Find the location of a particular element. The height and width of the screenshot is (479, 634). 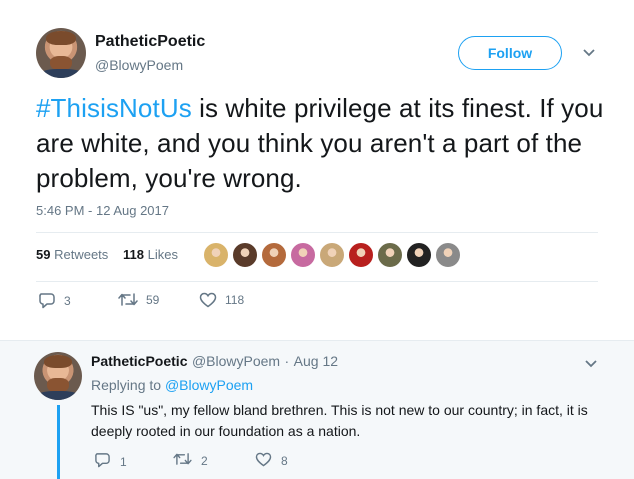

reply-header: PatheticPoetic @BlowyPoem · Aug 12 is located at coordinates (214, 362).